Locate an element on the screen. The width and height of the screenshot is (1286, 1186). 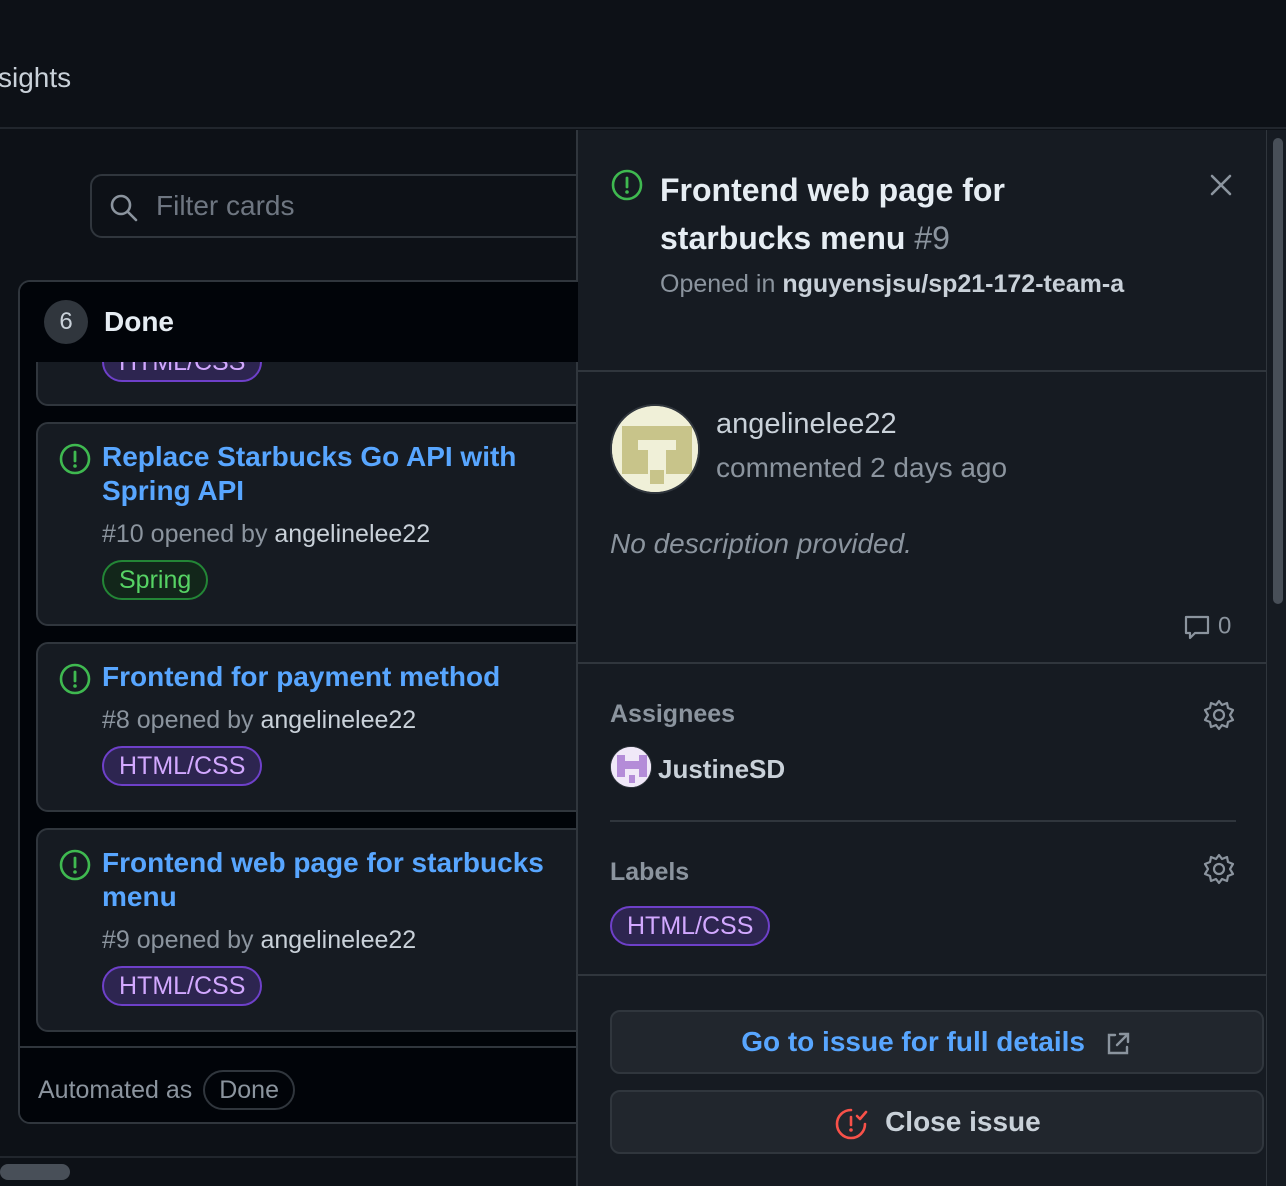
column-header: 6 Done is located at coordinates (299, 322).